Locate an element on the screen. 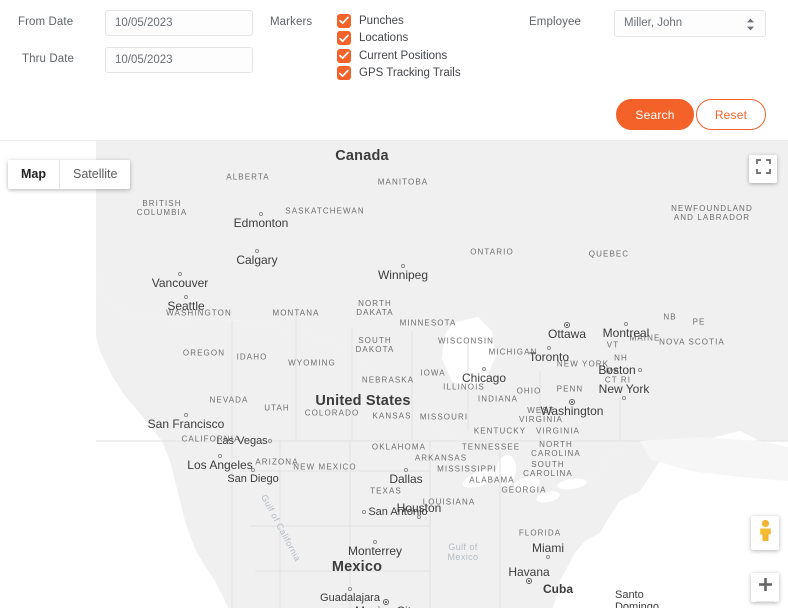 The image size is (788, 608). street-view-button is located at coordinates (765, 533).